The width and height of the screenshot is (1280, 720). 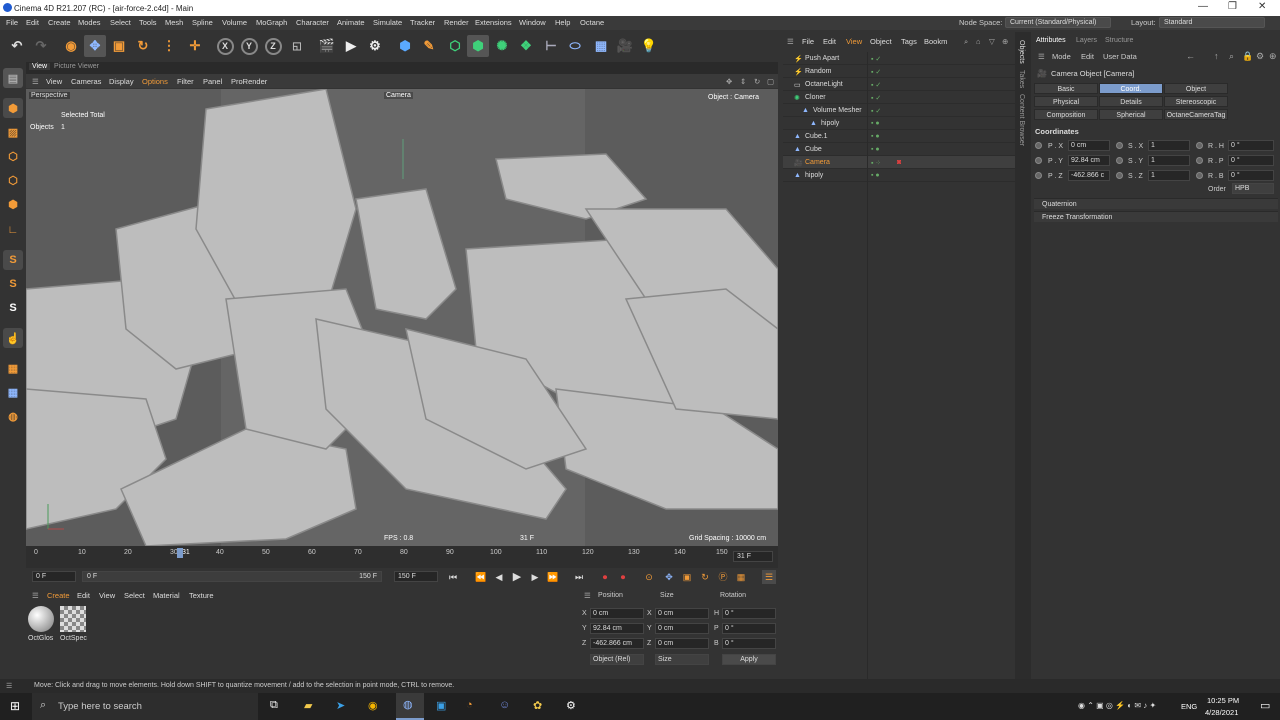 I want to click on autokeying-icon: ⏺, so click(x=623, y=577).